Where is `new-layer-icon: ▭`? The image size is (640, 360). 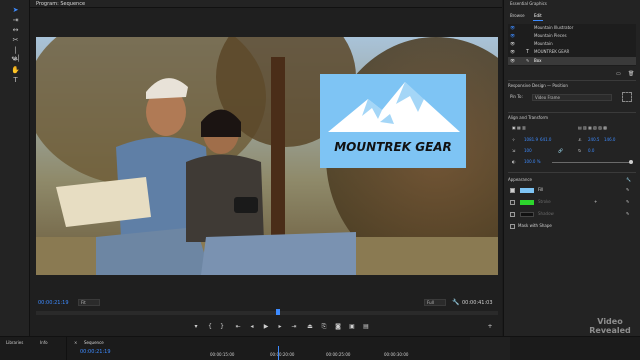
new-layer-icon: ▭ is located at coordinates (618, 74).